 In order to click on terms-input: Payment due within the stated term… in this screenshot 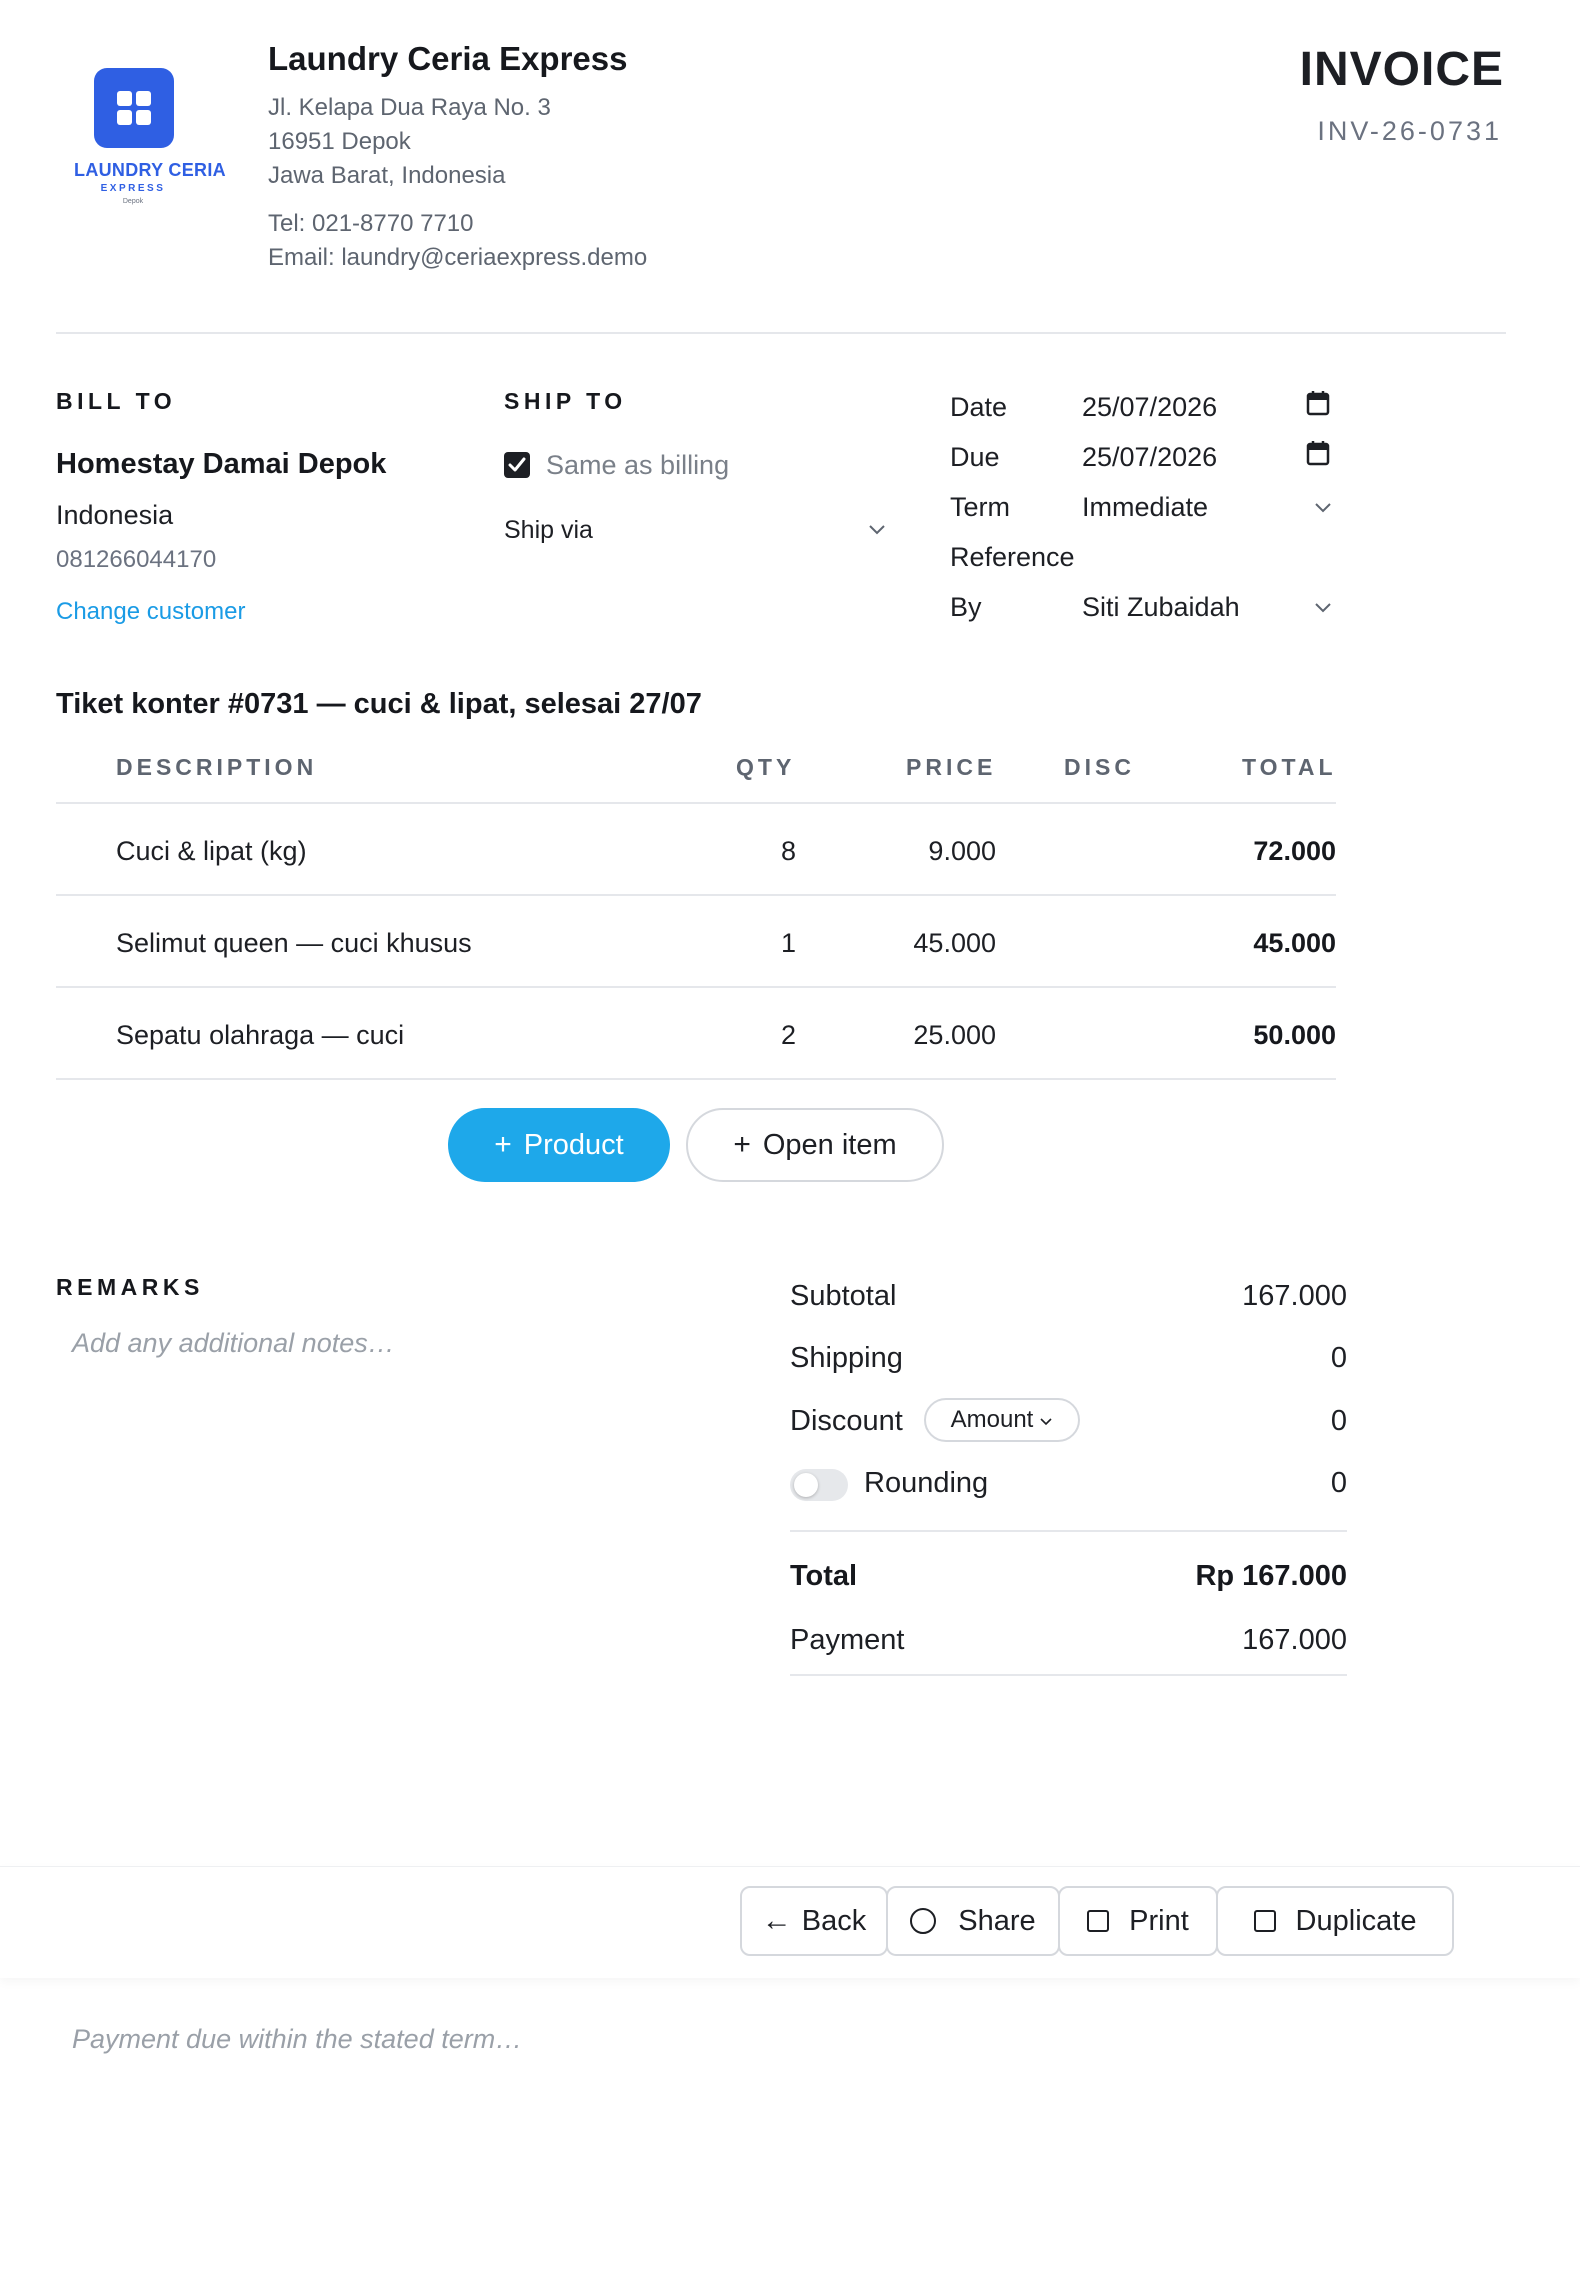, I will do `click(297, 2039)`.